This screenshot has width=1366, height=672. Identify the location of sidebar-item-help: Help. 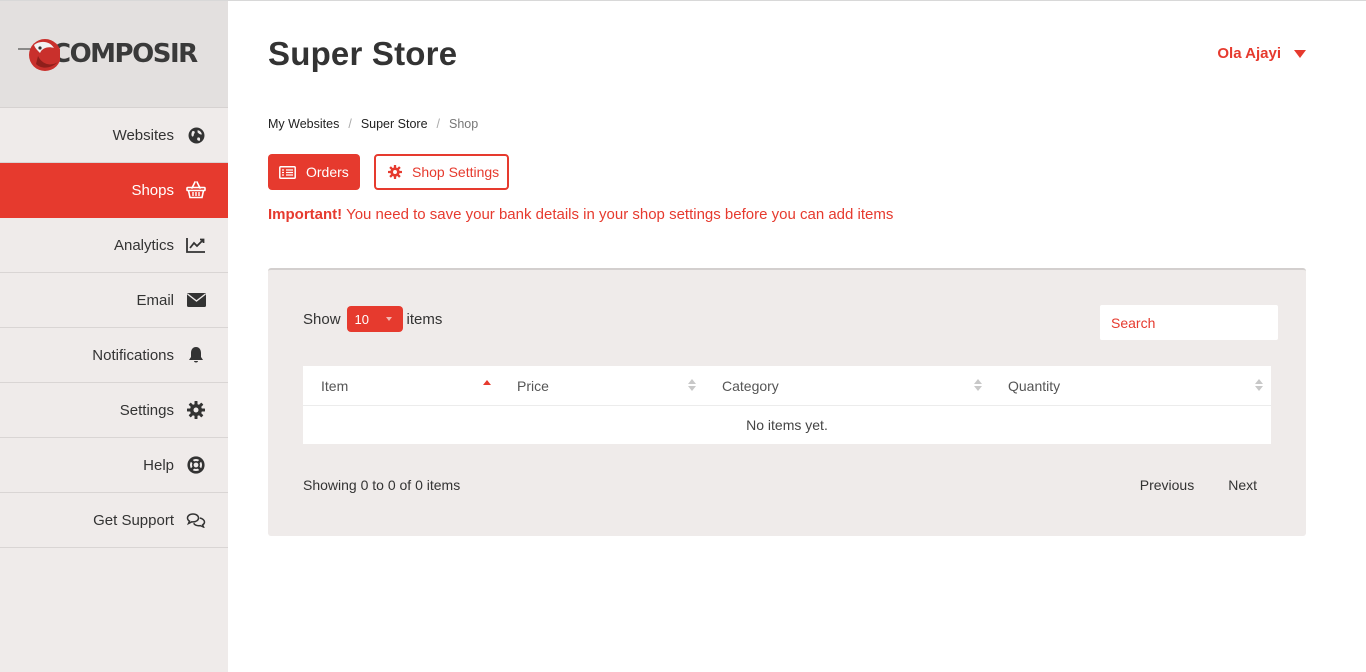
(114, 465).